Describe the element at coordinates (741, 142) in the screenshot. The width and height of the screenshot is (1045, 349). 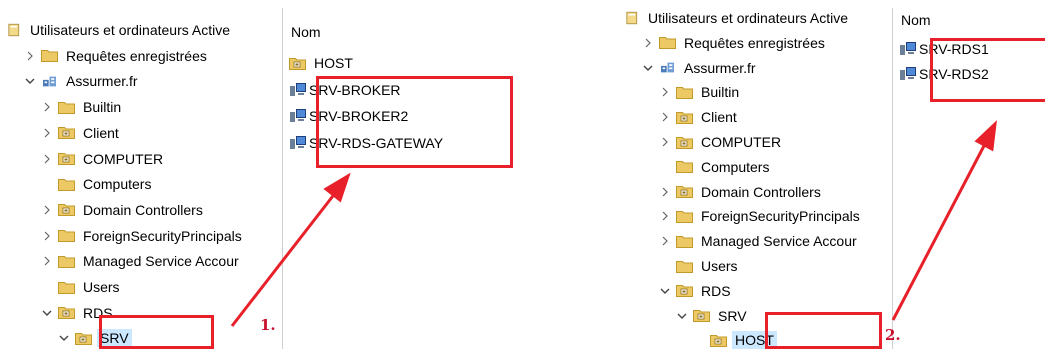
I see `tree-node-label: COMPUTER` at that location.